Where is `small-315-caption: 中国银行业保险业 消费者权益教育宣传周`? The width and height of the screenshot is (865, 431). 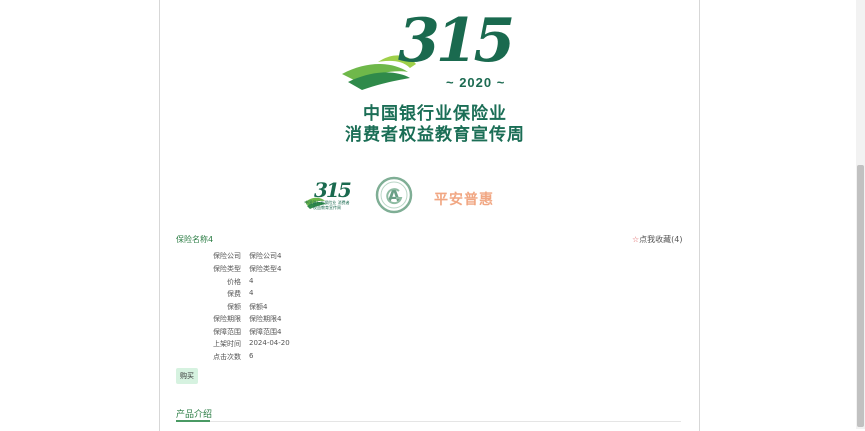 small-315-caption: 中国银行业保险业 消费者权益教育宣传周 is located at coordinates (327, 205).